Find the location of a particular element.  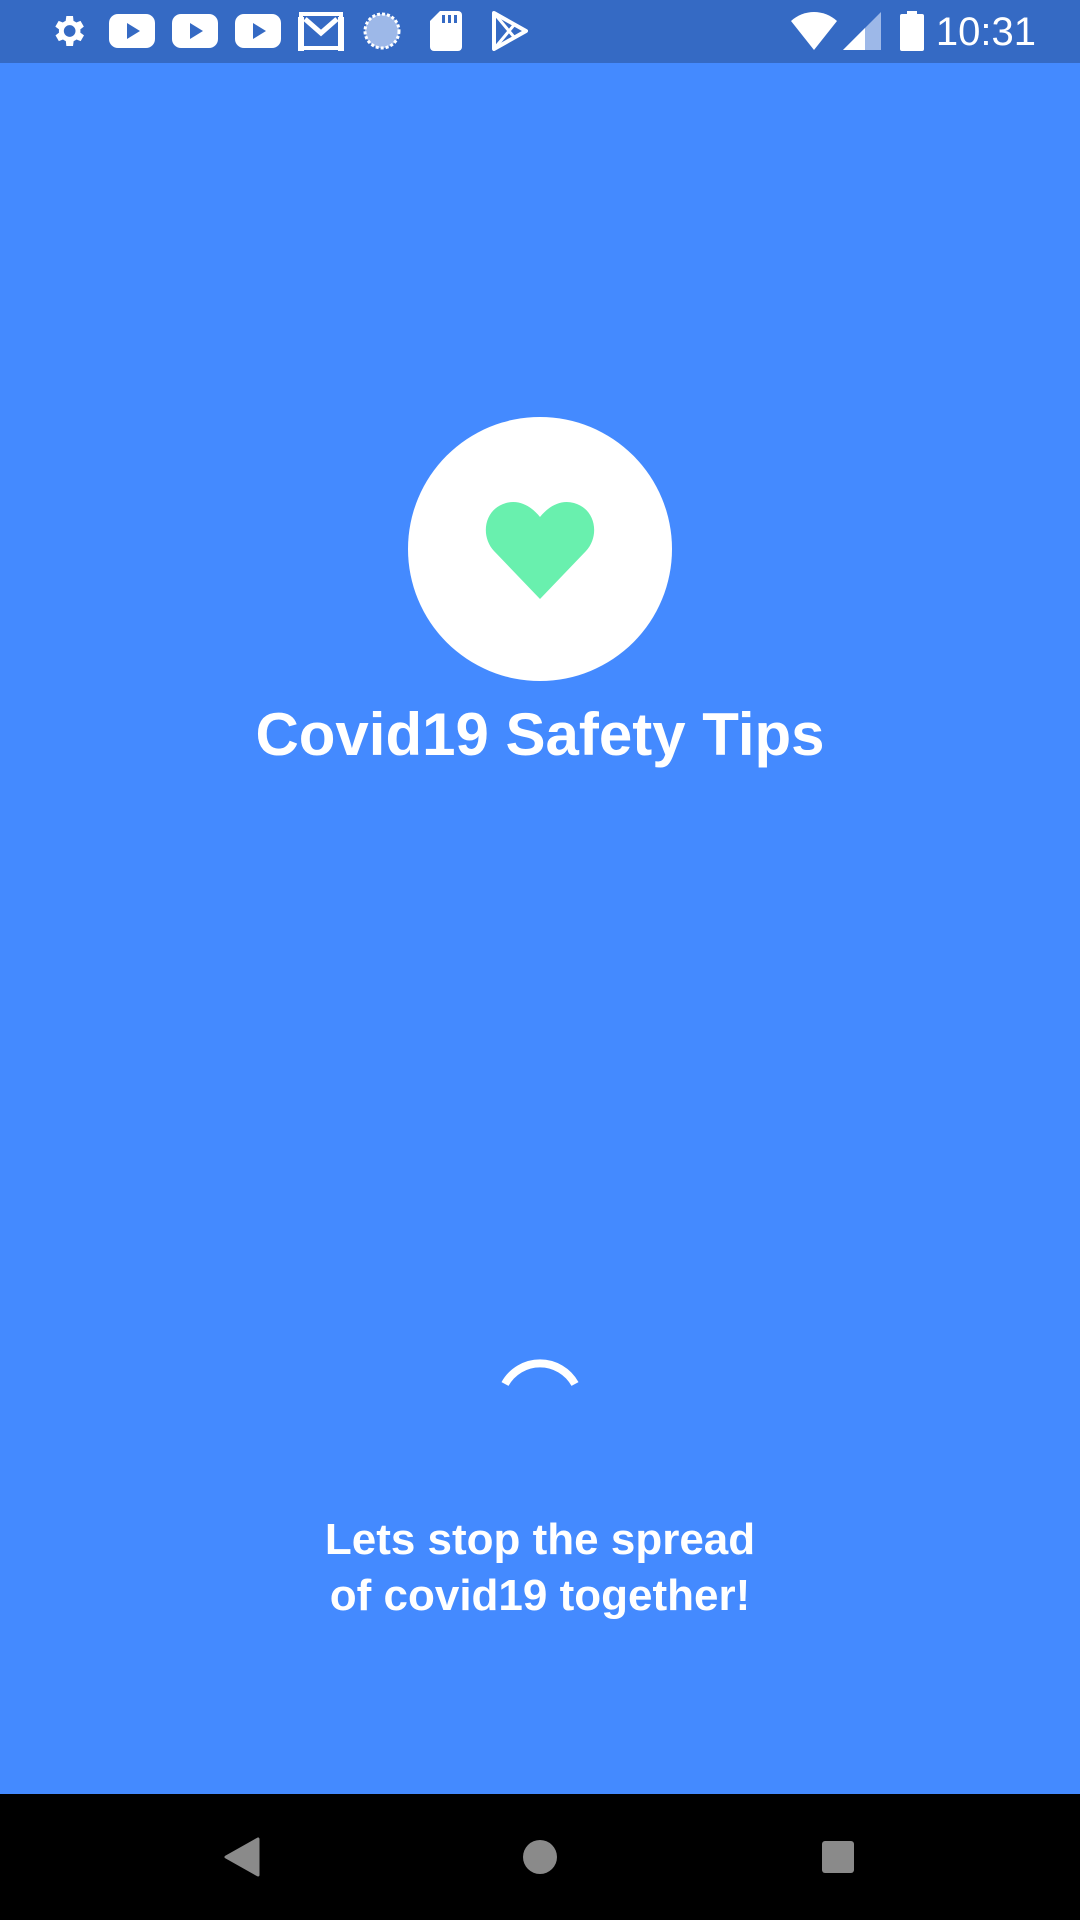

app-title: Covid19 Safety Tips is located at coordinates (540, 734).